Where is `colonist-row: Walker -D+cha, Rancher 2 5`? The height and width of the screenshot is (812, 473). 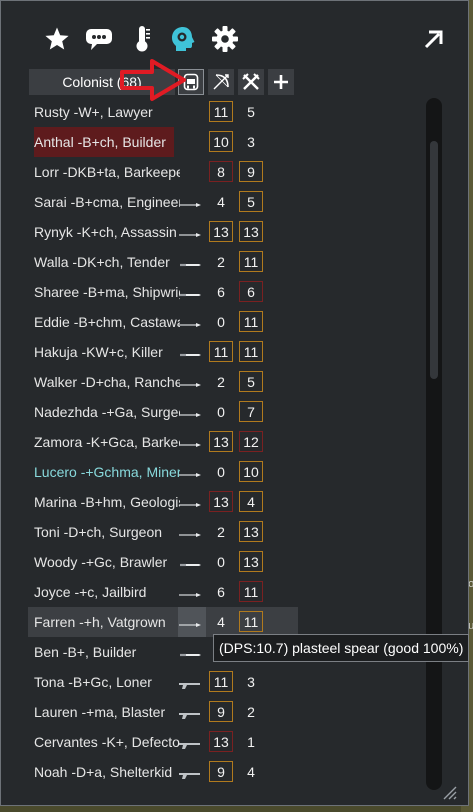 colonist-row: Walker -D+cha, Rancher 2 5 is located at coordinates (163, 382).